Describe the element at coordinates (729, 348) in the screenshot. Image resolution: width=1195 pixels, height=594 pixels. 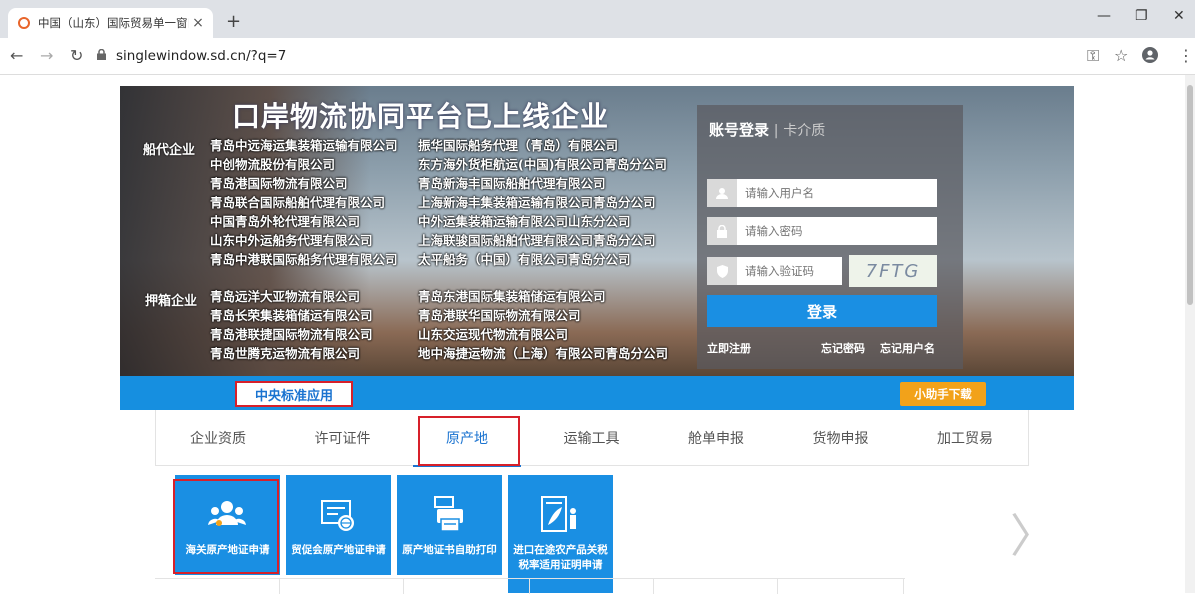
I see `register-link: 立即注册` at that location.